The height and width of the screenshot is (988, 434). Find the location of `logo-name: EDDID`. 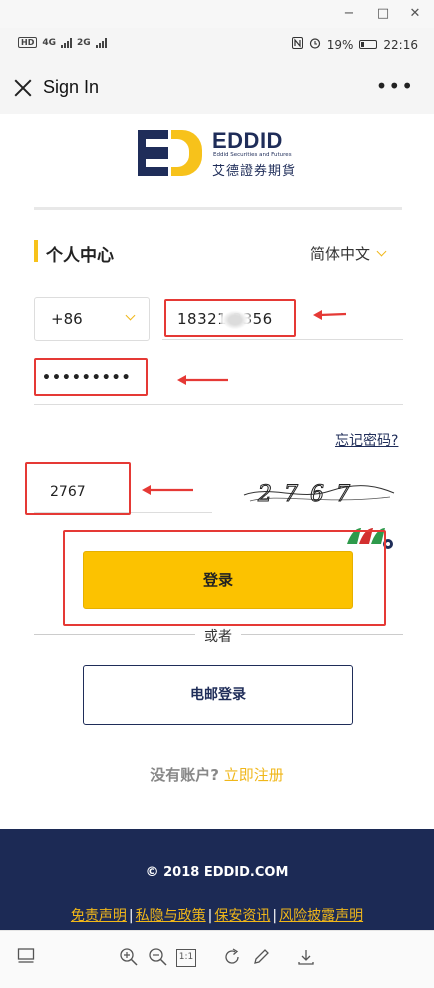

logo-name: EDDID is located at coordinates (247, 140).